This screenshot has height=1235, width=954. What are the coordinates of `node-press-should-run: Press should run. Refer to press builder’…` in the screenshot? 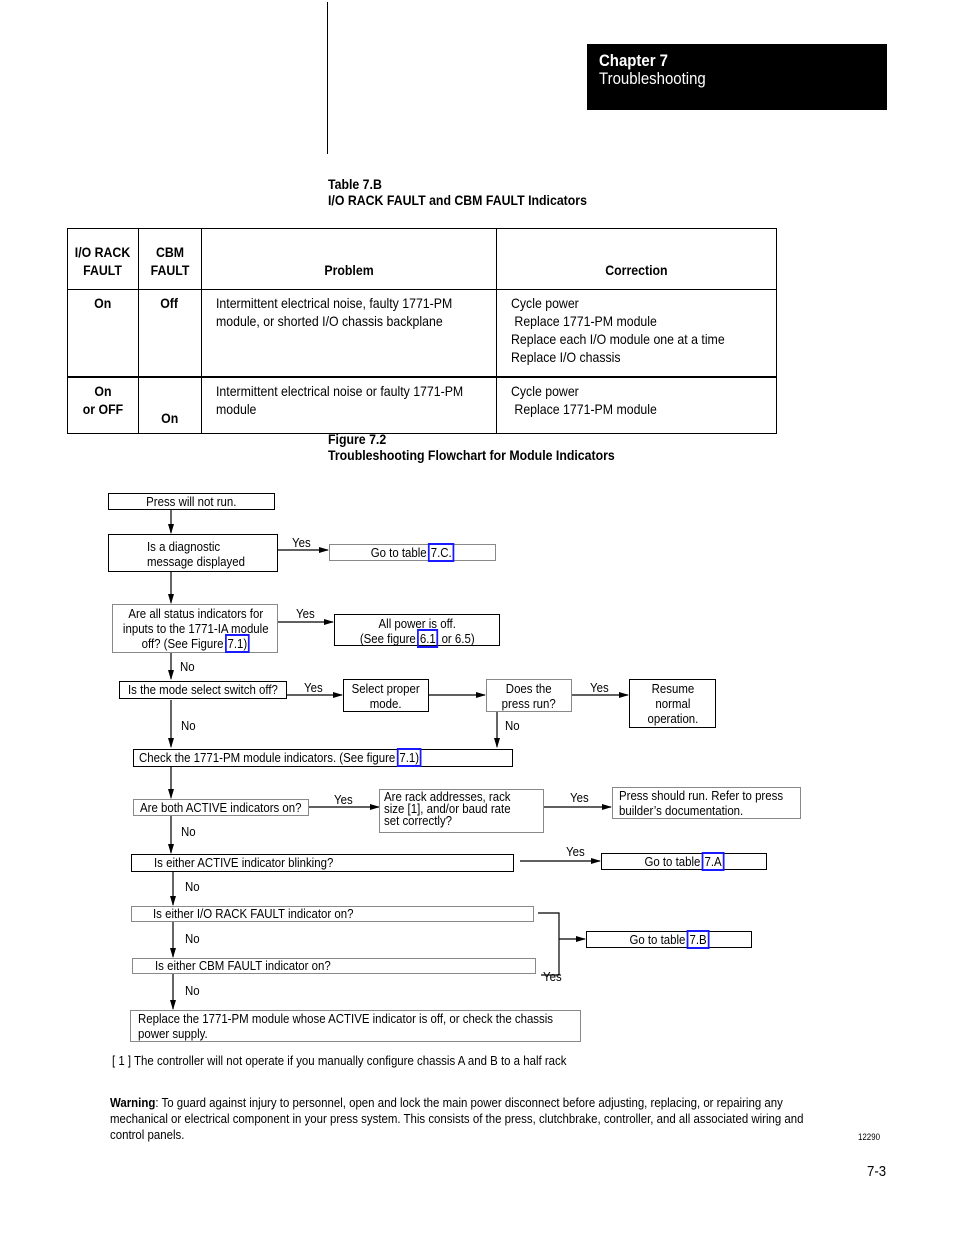 It's located at (706, 803).